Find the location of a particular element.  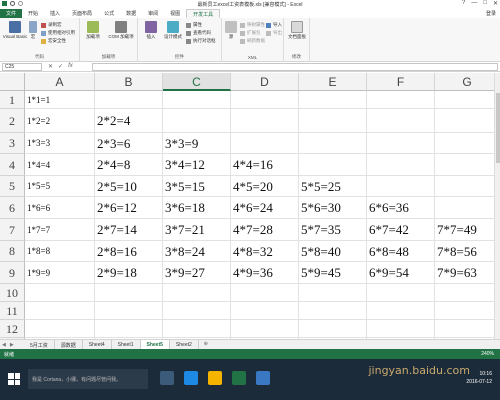

visual-basic-button: Visual Basic is located at coordinates (15, 30).